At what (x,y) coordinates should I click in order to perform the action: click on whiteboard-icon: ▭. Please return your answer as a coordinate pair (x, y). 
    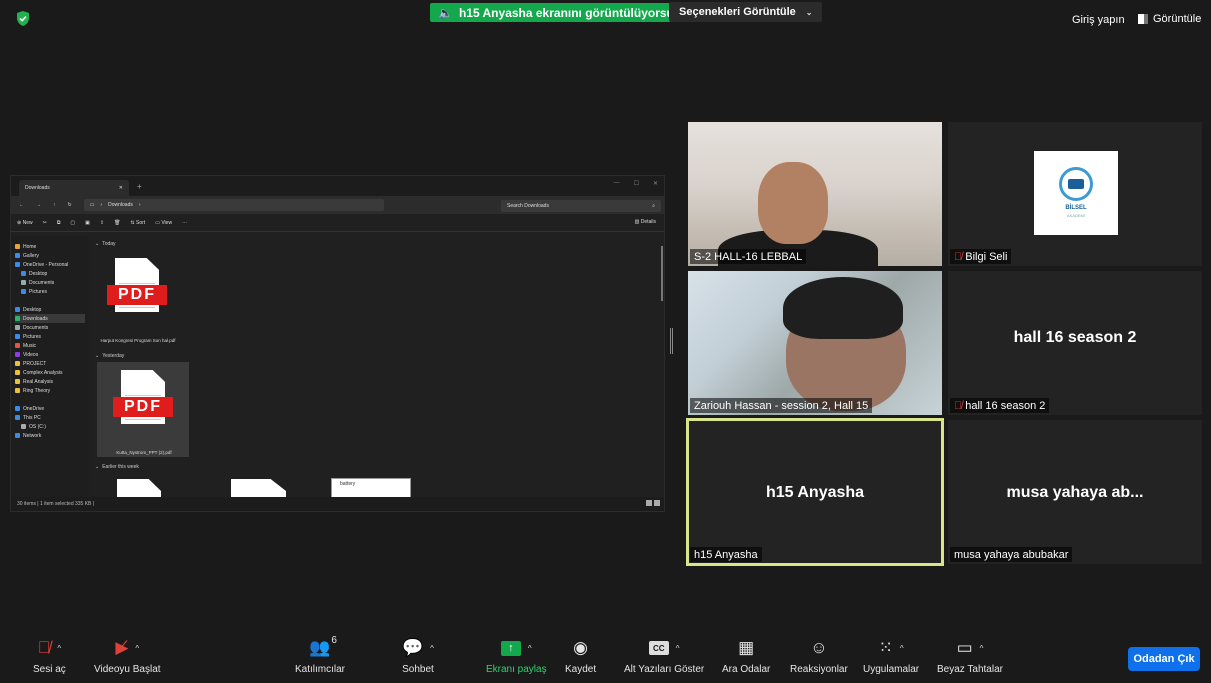
    Looking at the image, I should click on (964, 647).